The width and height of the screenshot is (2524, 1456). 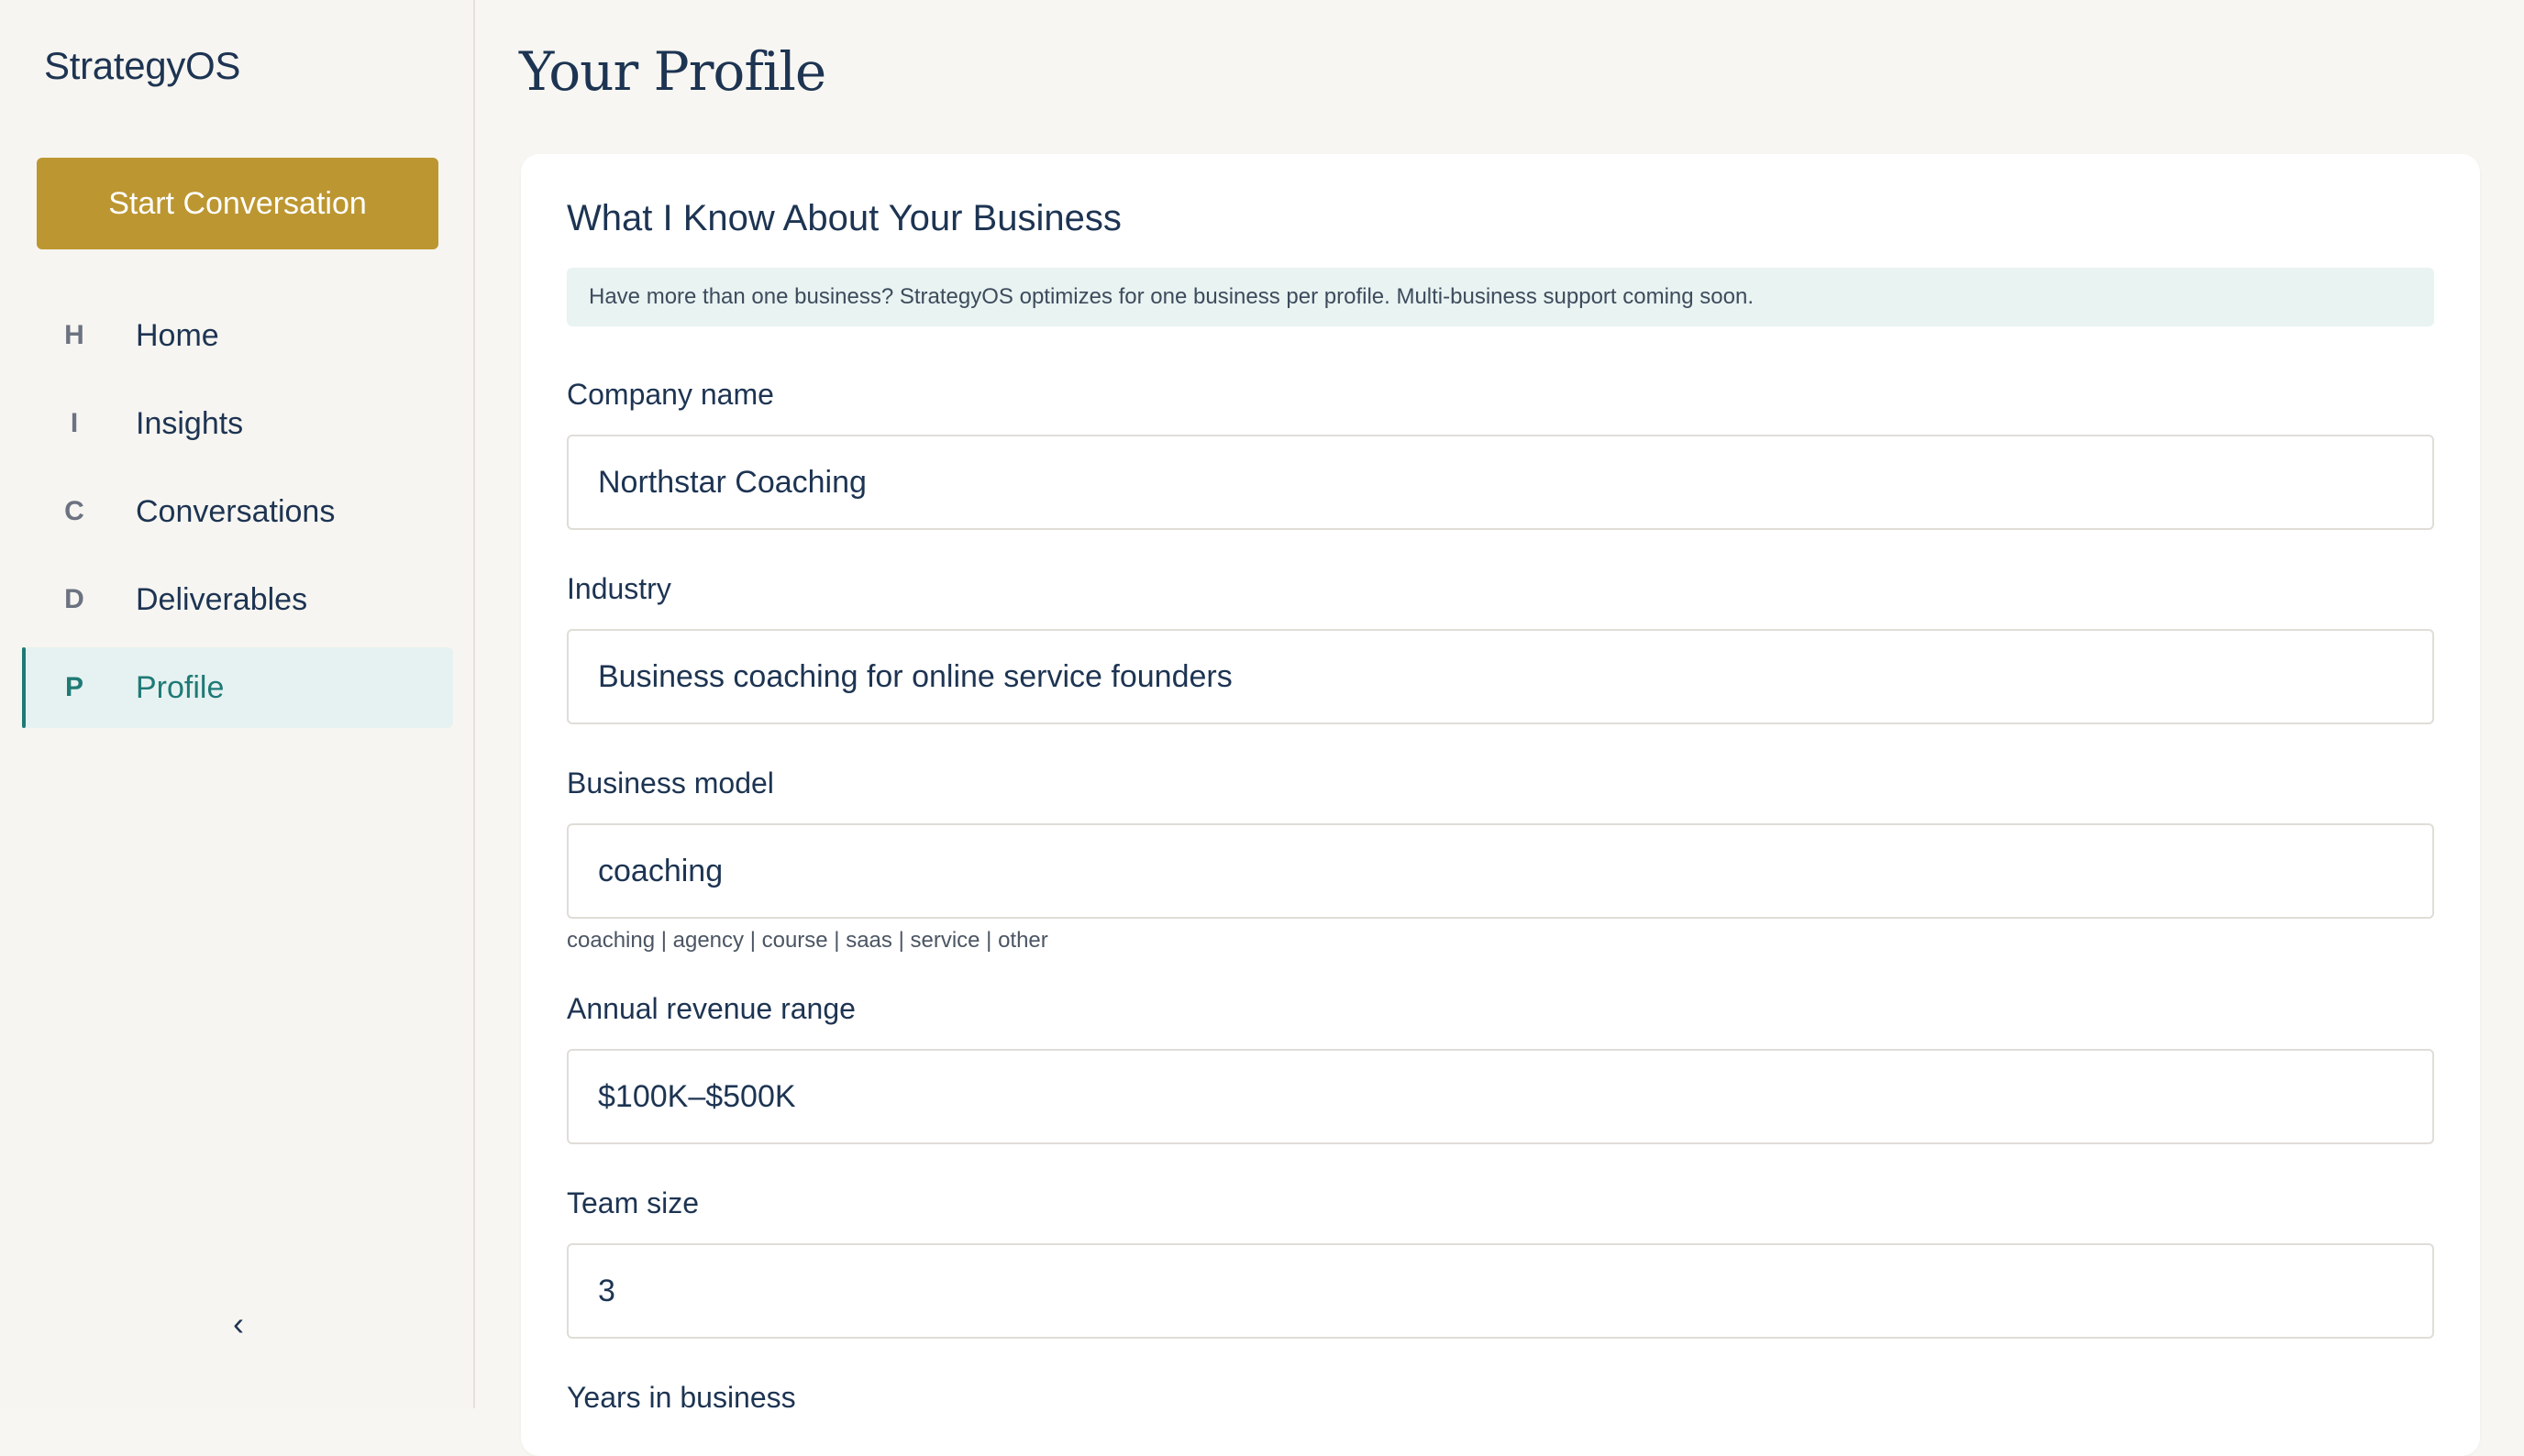 What do you see at coordinates (633, 1202) in the screenshot?
I see `team-size-label: Team size` at bounding box center [633, 1202].